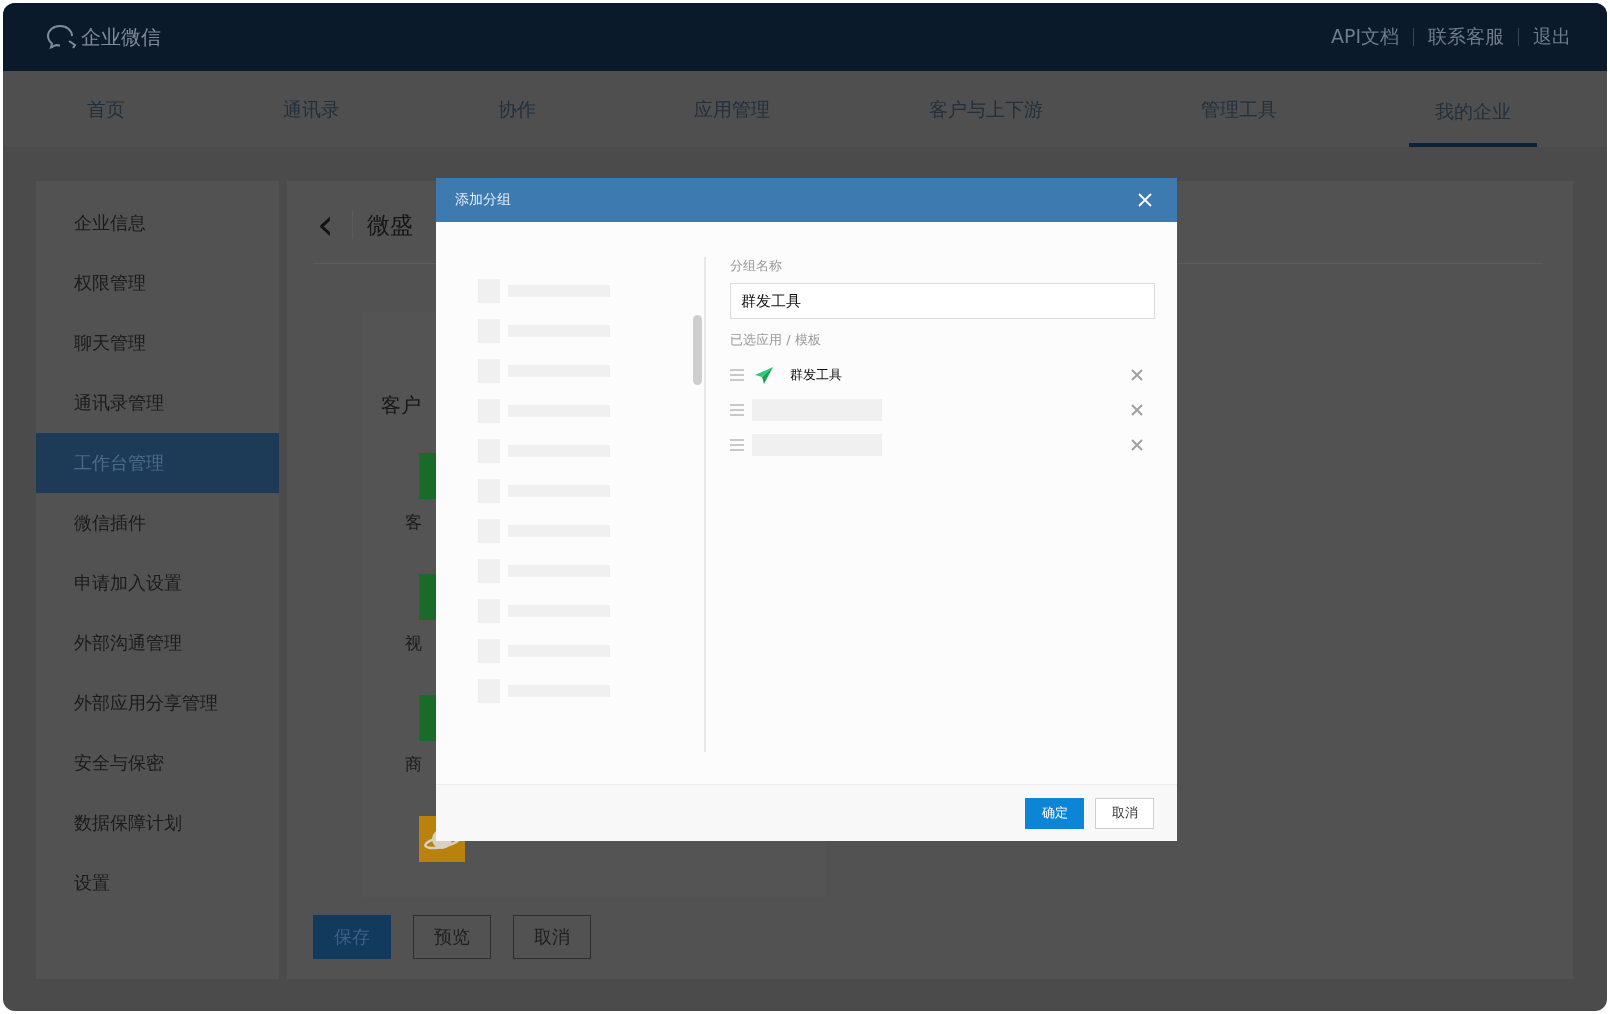 The height and width of the screenshot is (1014, 1610). What do you see at coordinates (756, 266) in the screenshot?
I see `field-label: 分组名称` at bounding box center [756, 266].